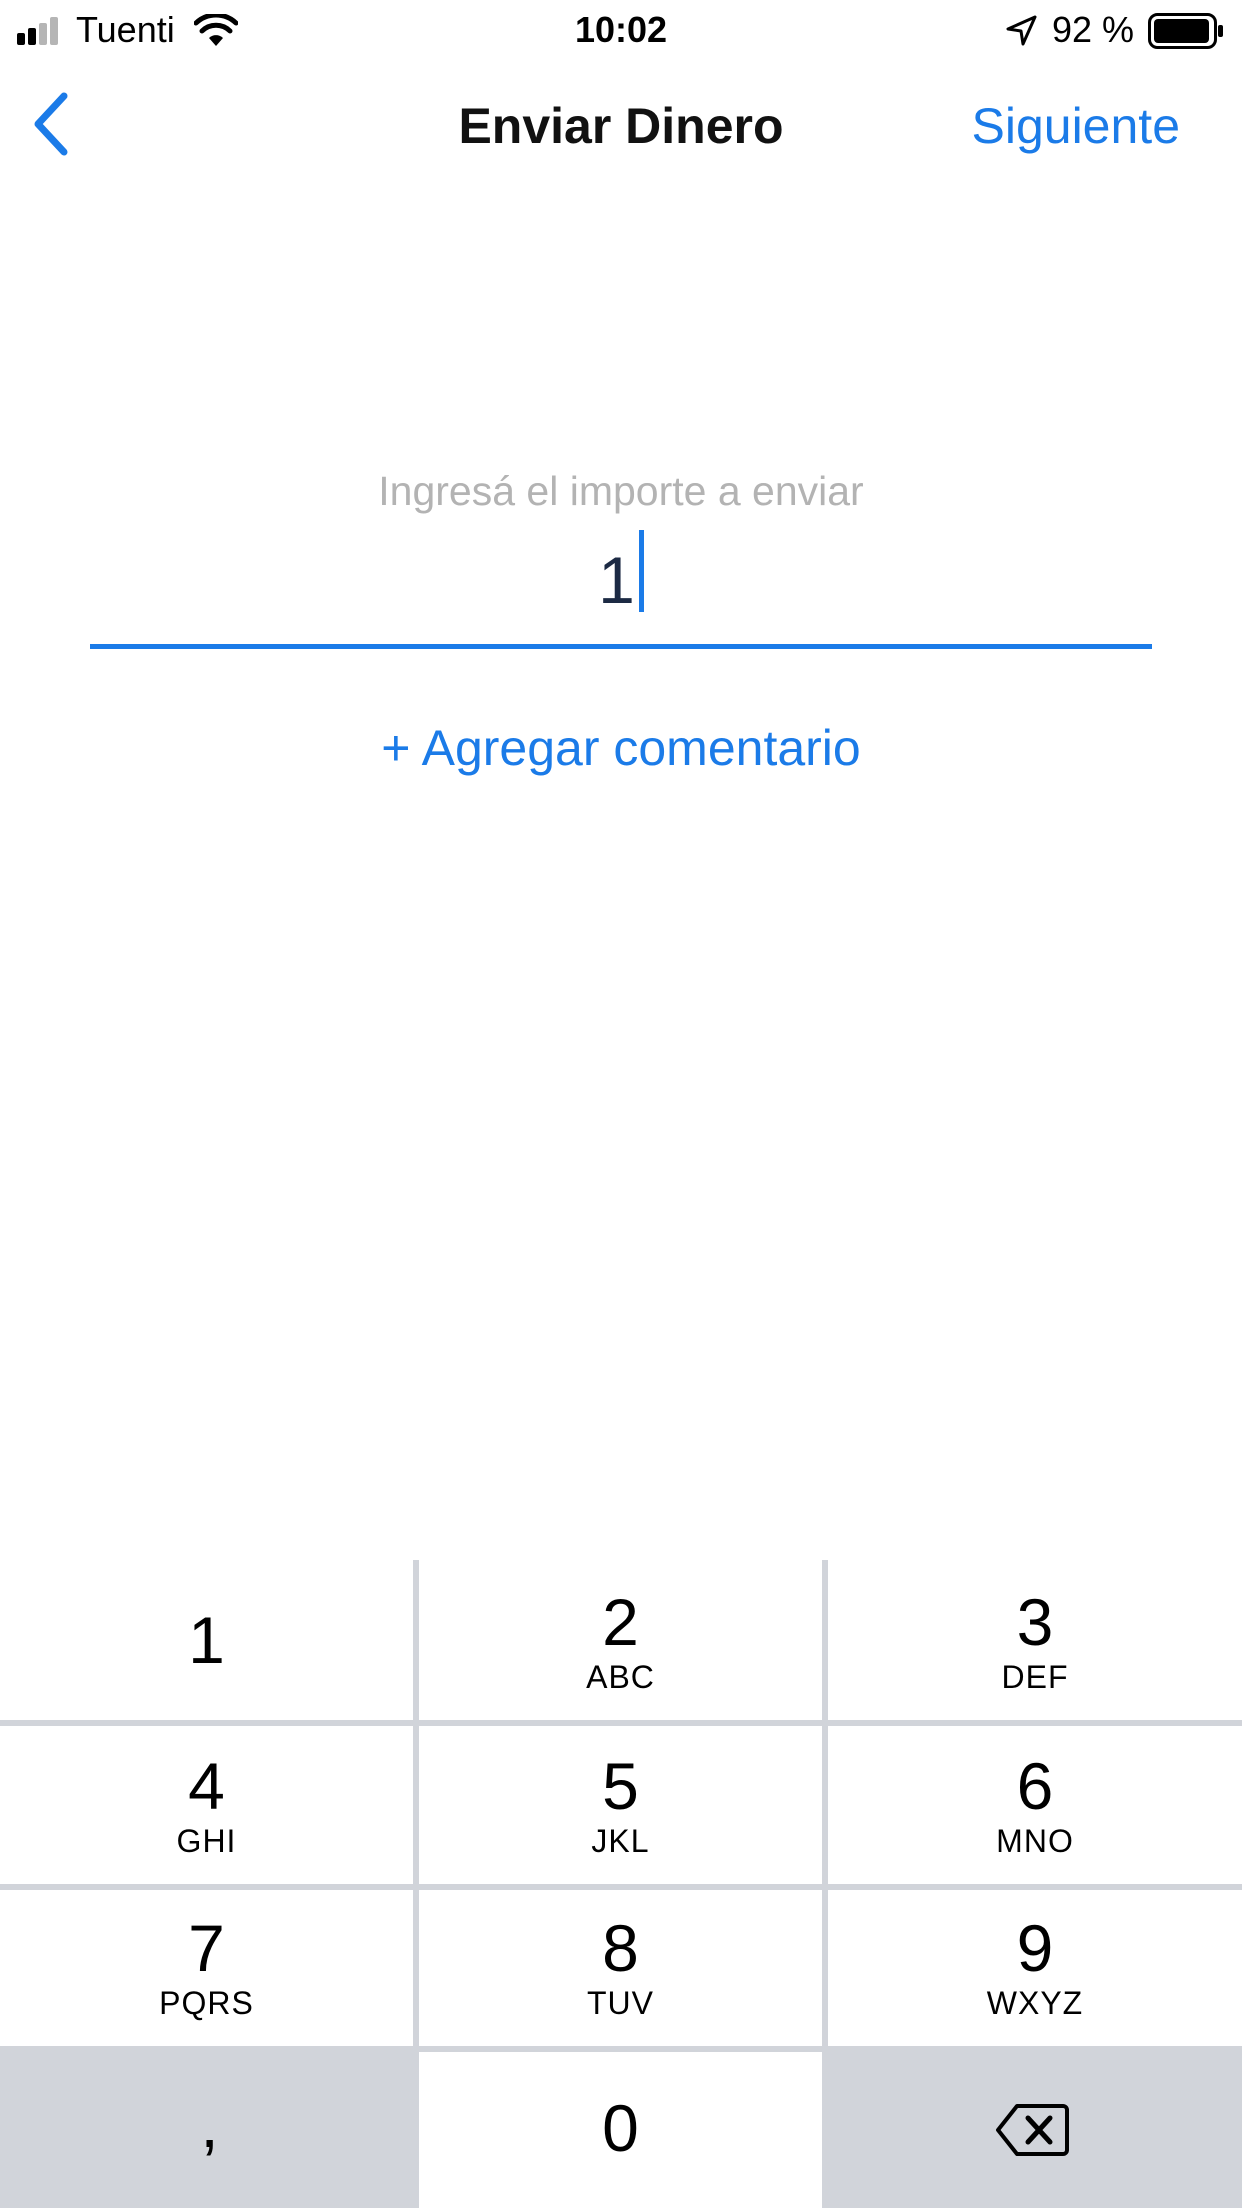 This screenshot has width=1242, height=2208. What do you see at coordinates (1035, 1622) in the screenshot?
I see `key-digit: 3` at bounding box center [1035, 1622].